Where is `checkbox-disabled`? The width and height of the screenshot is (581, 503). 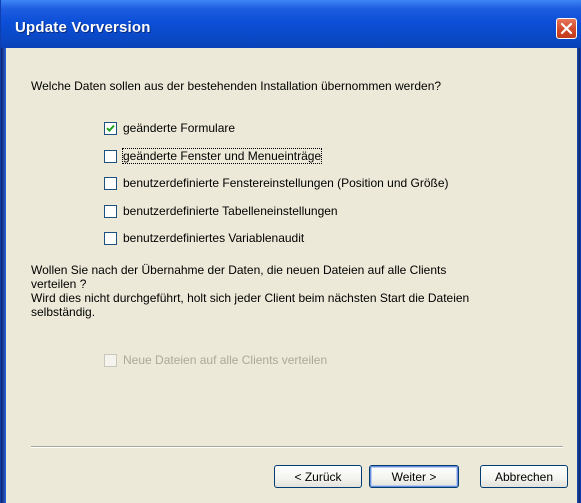 checkbox-disabled is located at coordinates (110, 360).